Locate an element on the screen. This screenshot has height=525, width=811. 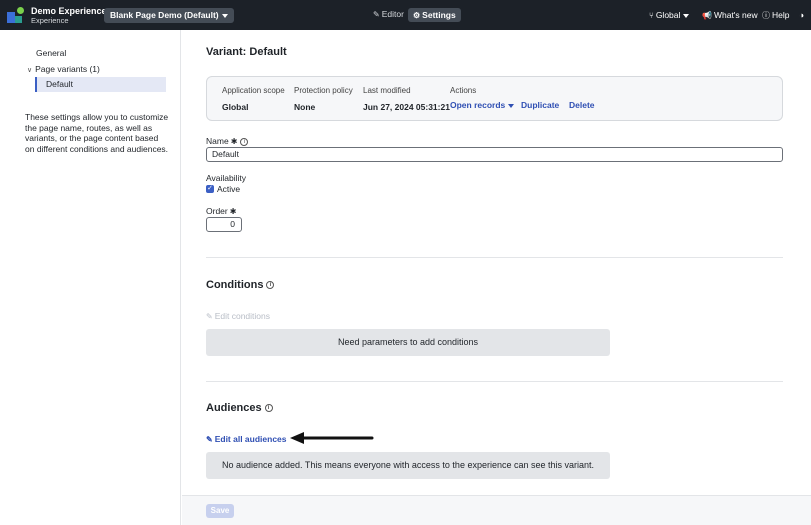
availability-label: Availability is located at coordinates (226, 178).